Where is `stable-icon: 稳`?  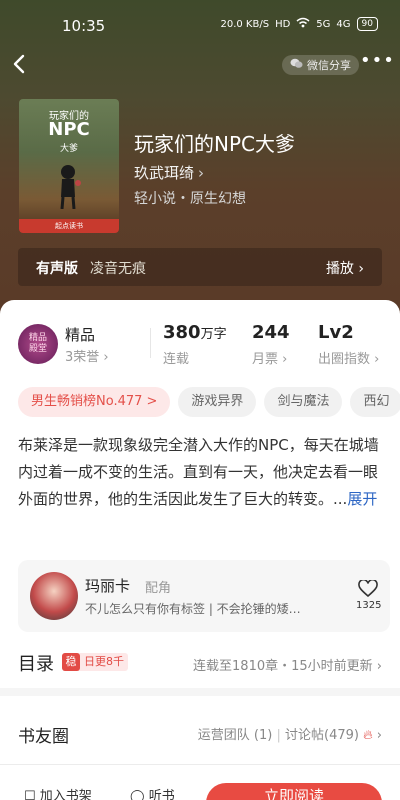
stable-icon: 稳 is located at coordinates (71, 662).